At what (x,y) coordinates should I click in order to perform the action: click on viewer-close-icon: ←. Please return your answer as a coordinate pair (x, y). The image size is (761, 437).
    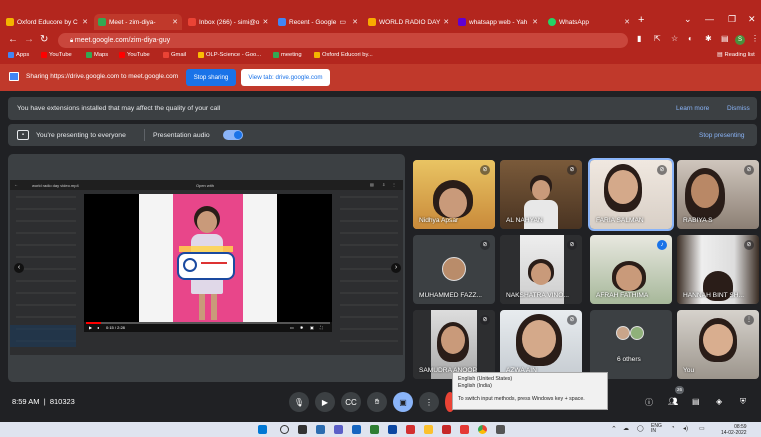
    Looking at the image, I should click on (16, 184).